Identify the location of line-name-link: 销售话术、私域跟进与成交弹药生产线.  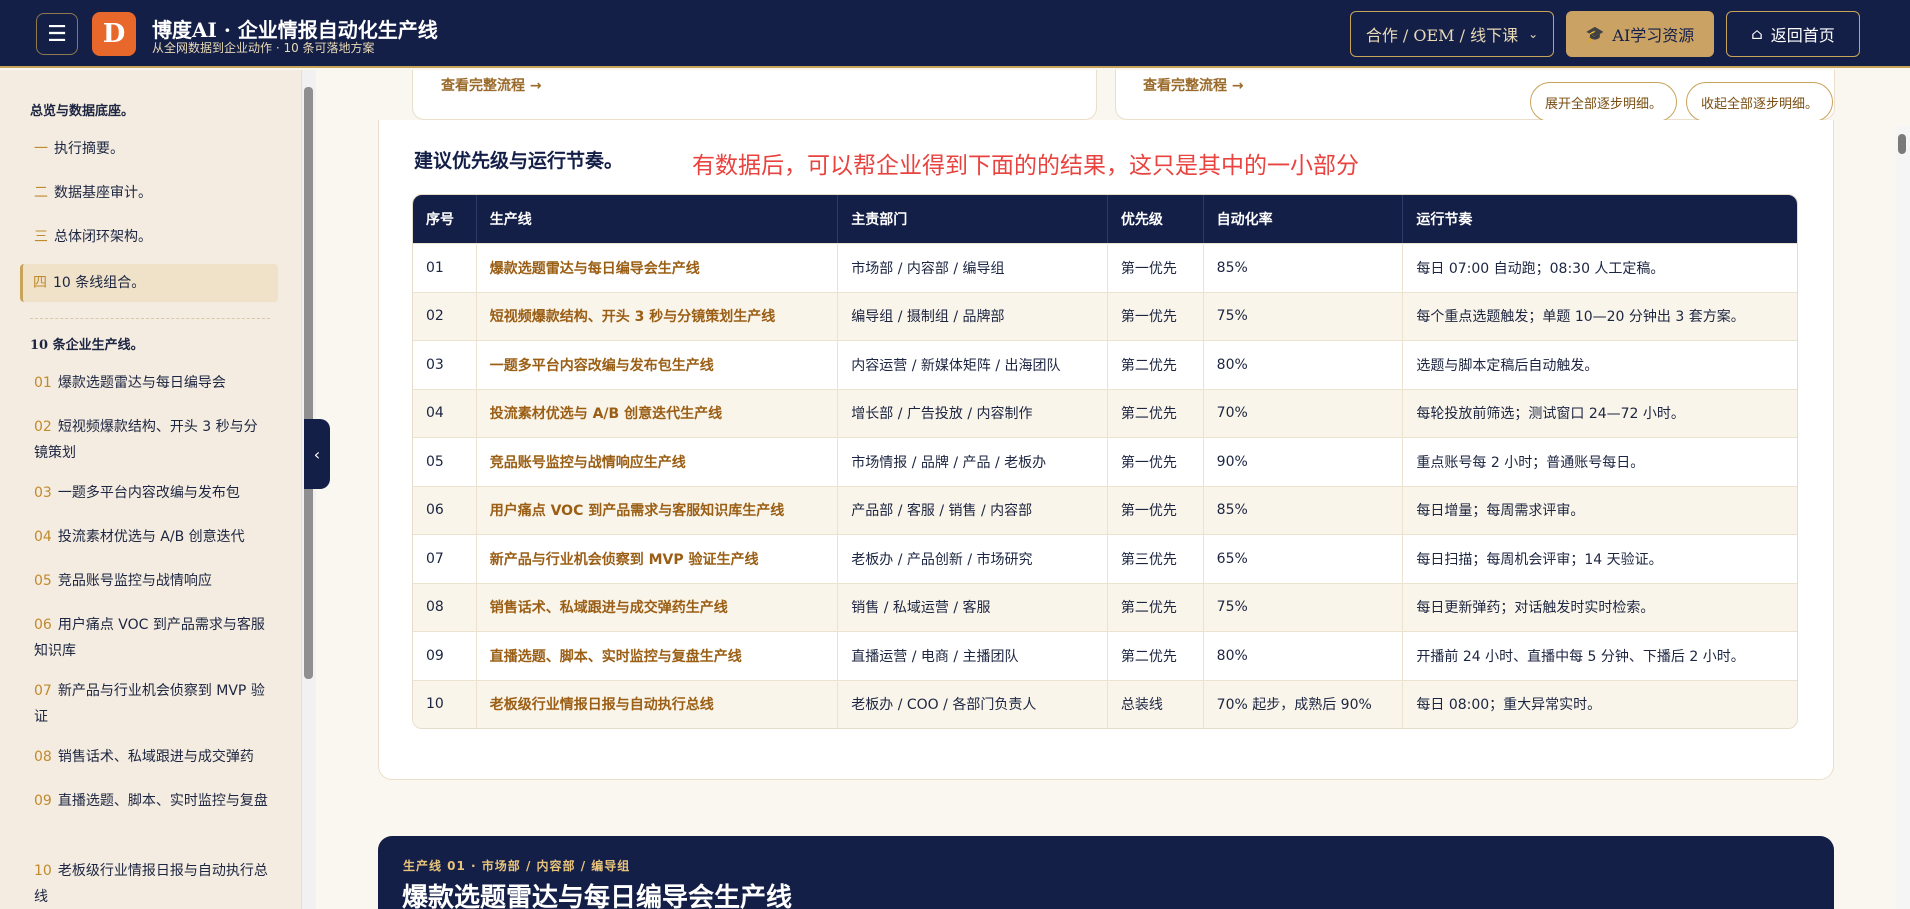
(657, 606).